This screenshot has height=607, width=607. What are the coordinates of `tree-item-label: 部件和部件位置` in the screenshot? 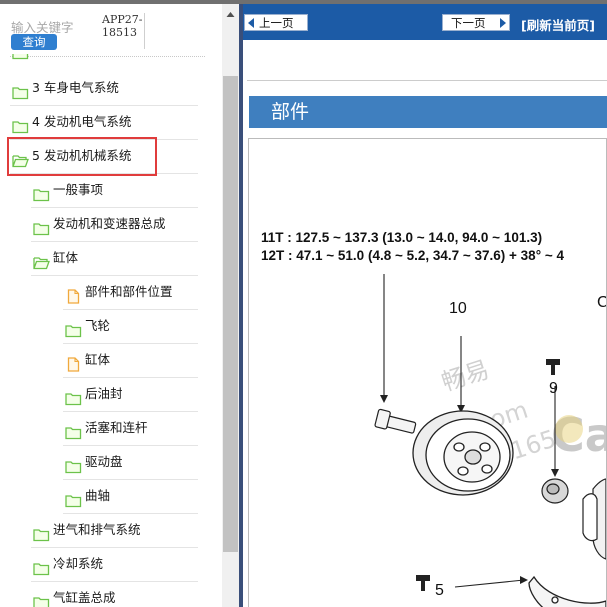 It's located at (129, 291).